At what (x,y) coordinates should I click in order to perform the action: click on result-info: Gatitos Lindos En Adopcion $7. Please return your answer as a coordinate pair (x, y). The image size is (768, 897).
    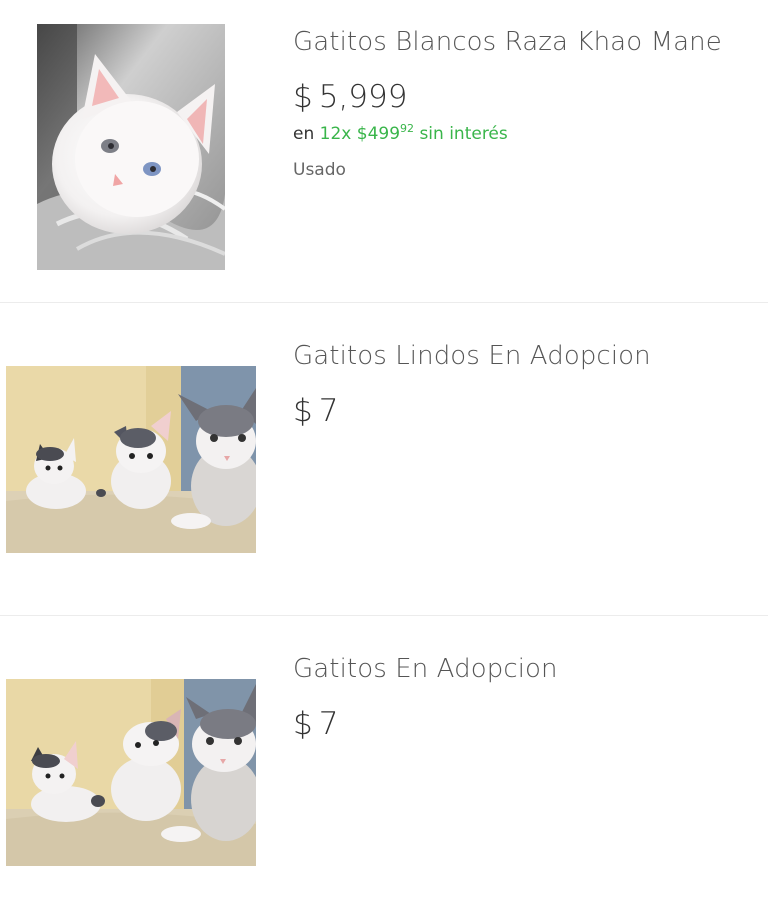
    Looking at the image, I should click on (520, 384).